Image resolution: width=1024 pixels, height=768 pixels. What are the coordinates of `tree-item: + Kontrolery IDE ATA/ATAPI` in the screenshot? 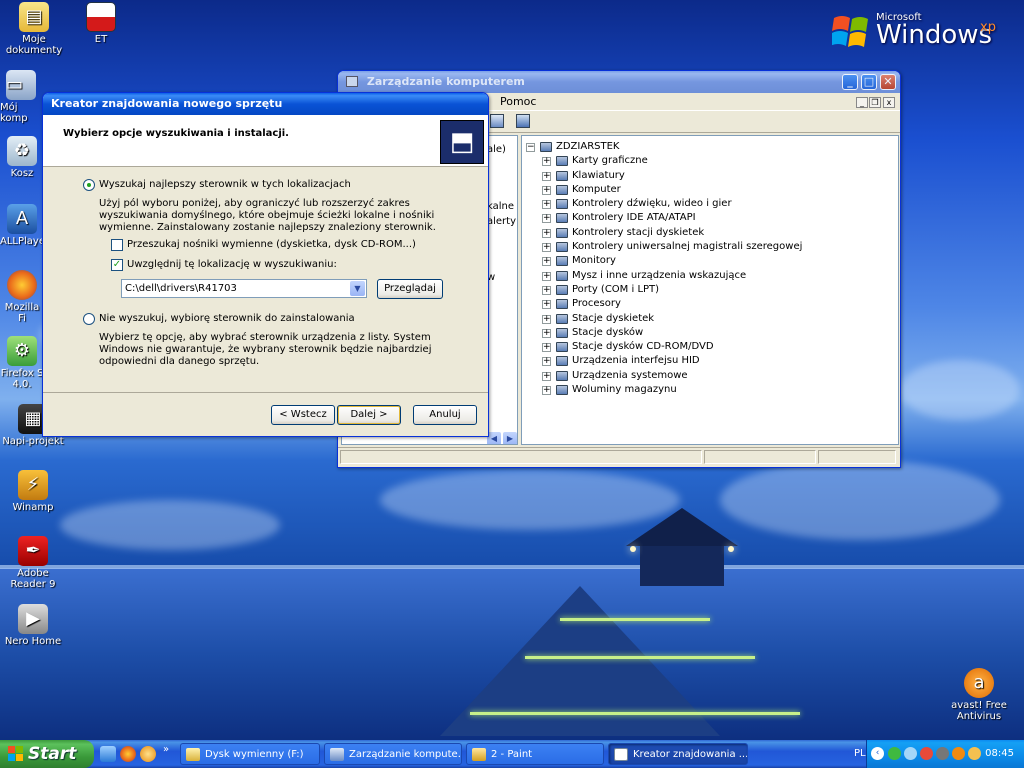 It's located at (720, 218).